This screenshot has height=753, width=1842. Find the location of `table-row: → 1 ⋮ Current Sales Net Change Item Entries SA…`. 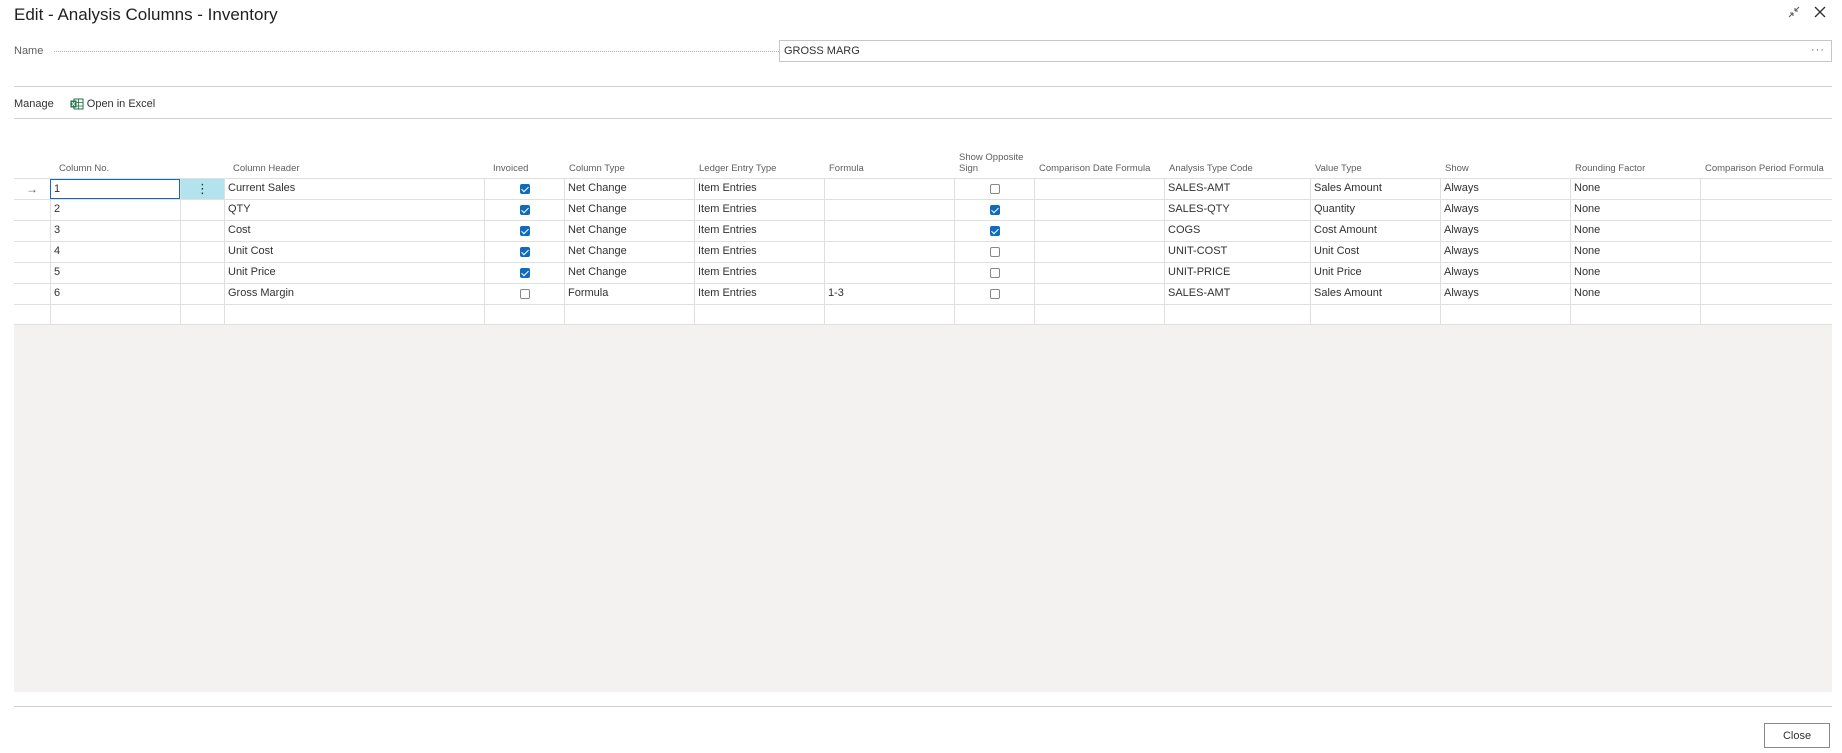

table-row: → 1 ⋮ Current Sales Net Change Item Entries SA… is located at coordinates (923, 188).